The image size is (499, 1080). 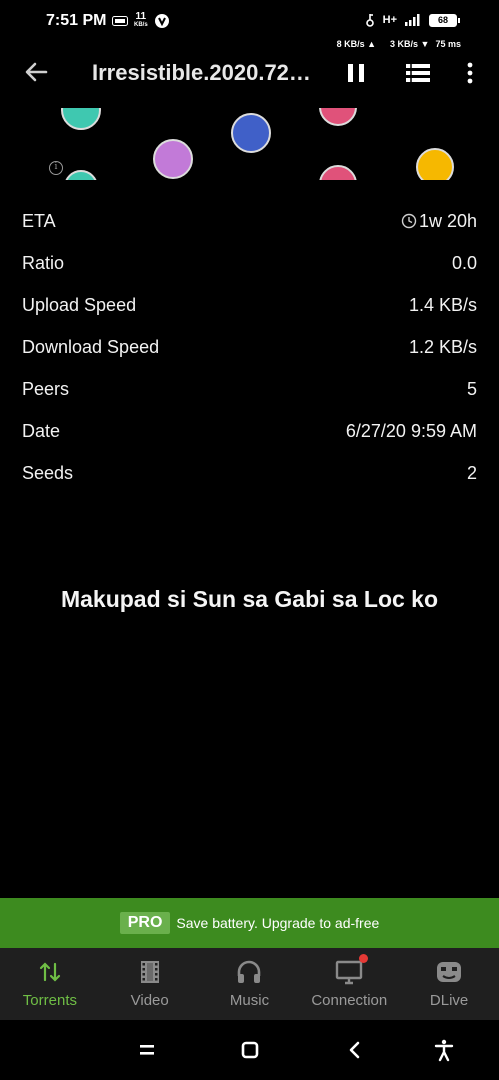 I want to click on headphones-icon, so click(x=249, y=971).